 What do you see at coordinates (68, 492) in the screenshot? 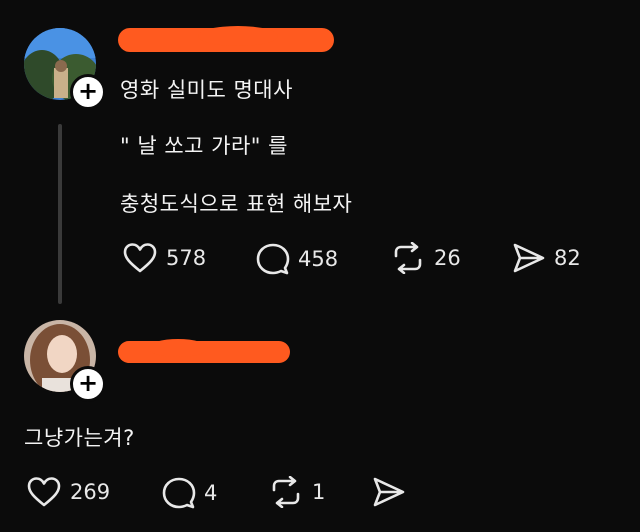
I see `reply-like-button: 269` at bounding box center [68, 492].